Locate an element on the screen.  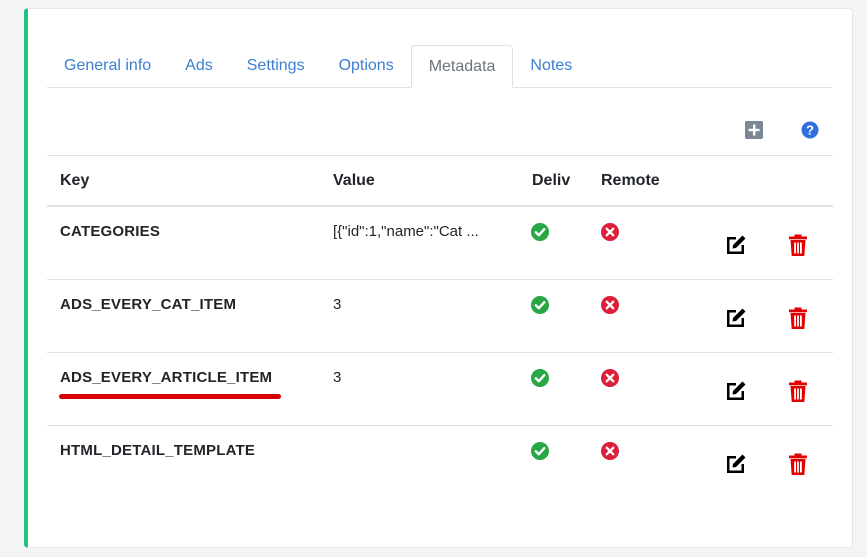
add-button is located at coordinates (754, 130).